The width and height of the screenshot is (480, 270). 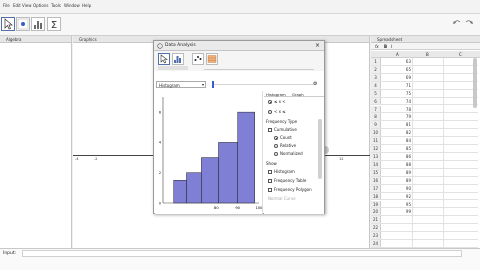 I want to click on column-b-header: B, so click(x=427, y=54).